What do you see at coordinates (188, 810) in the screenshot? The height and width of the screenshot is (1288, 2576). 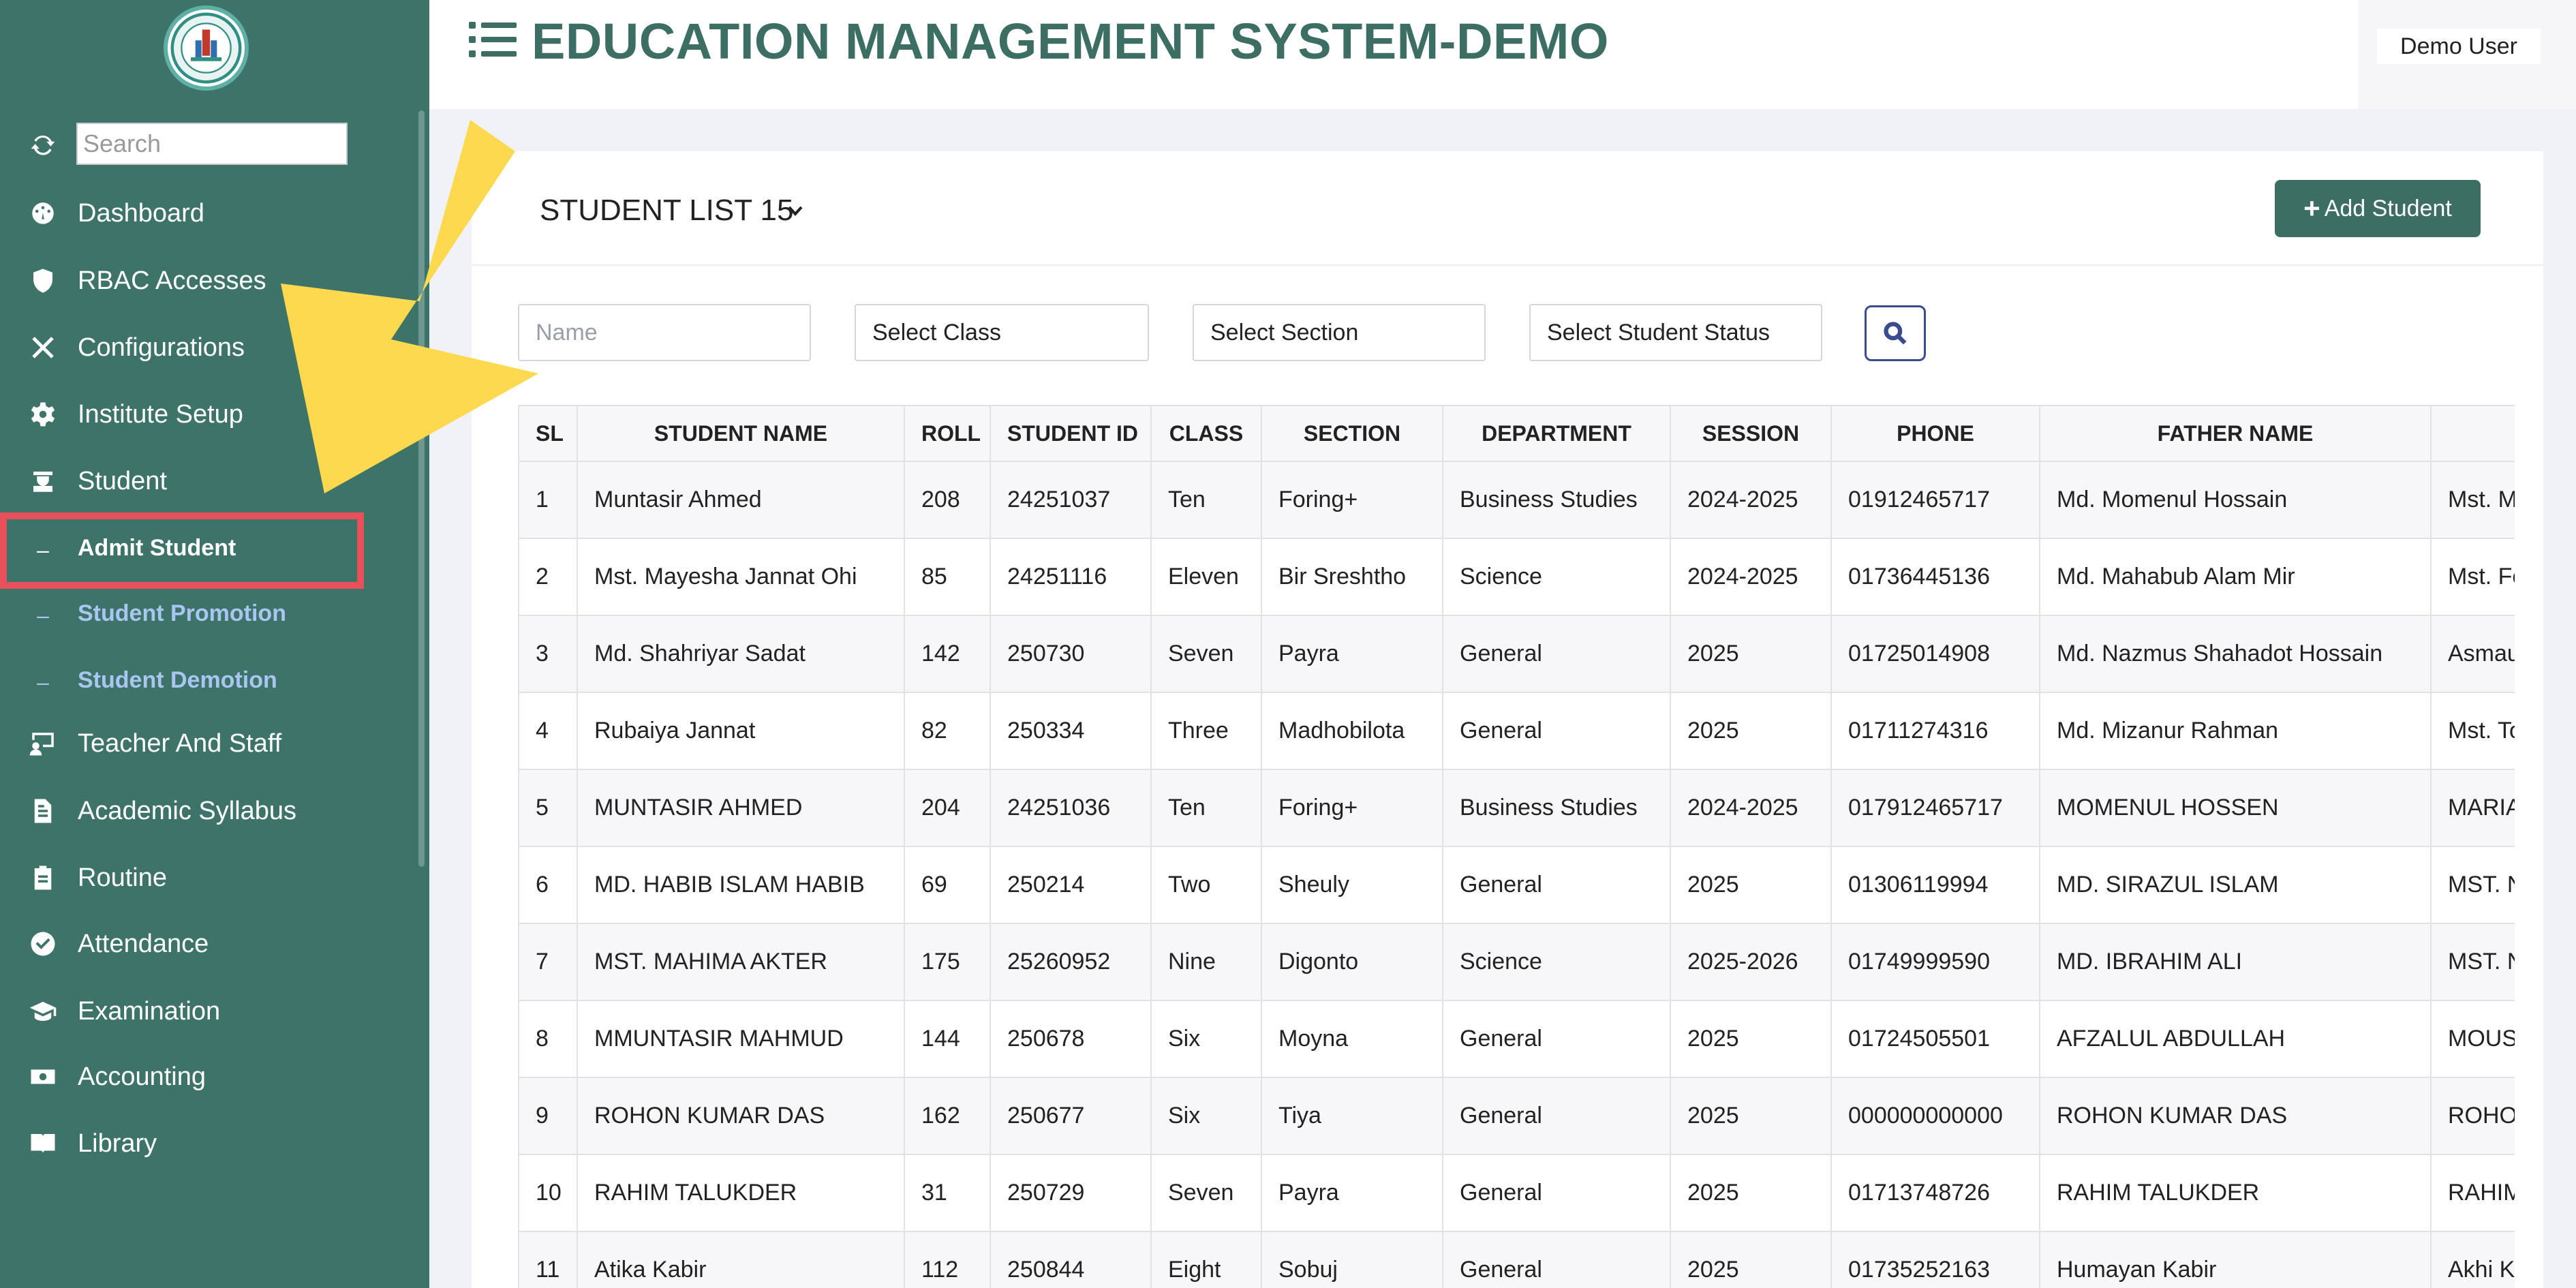 I see `sidebar-item-label: Academic Syllabus` at bounding box center [188, 810].